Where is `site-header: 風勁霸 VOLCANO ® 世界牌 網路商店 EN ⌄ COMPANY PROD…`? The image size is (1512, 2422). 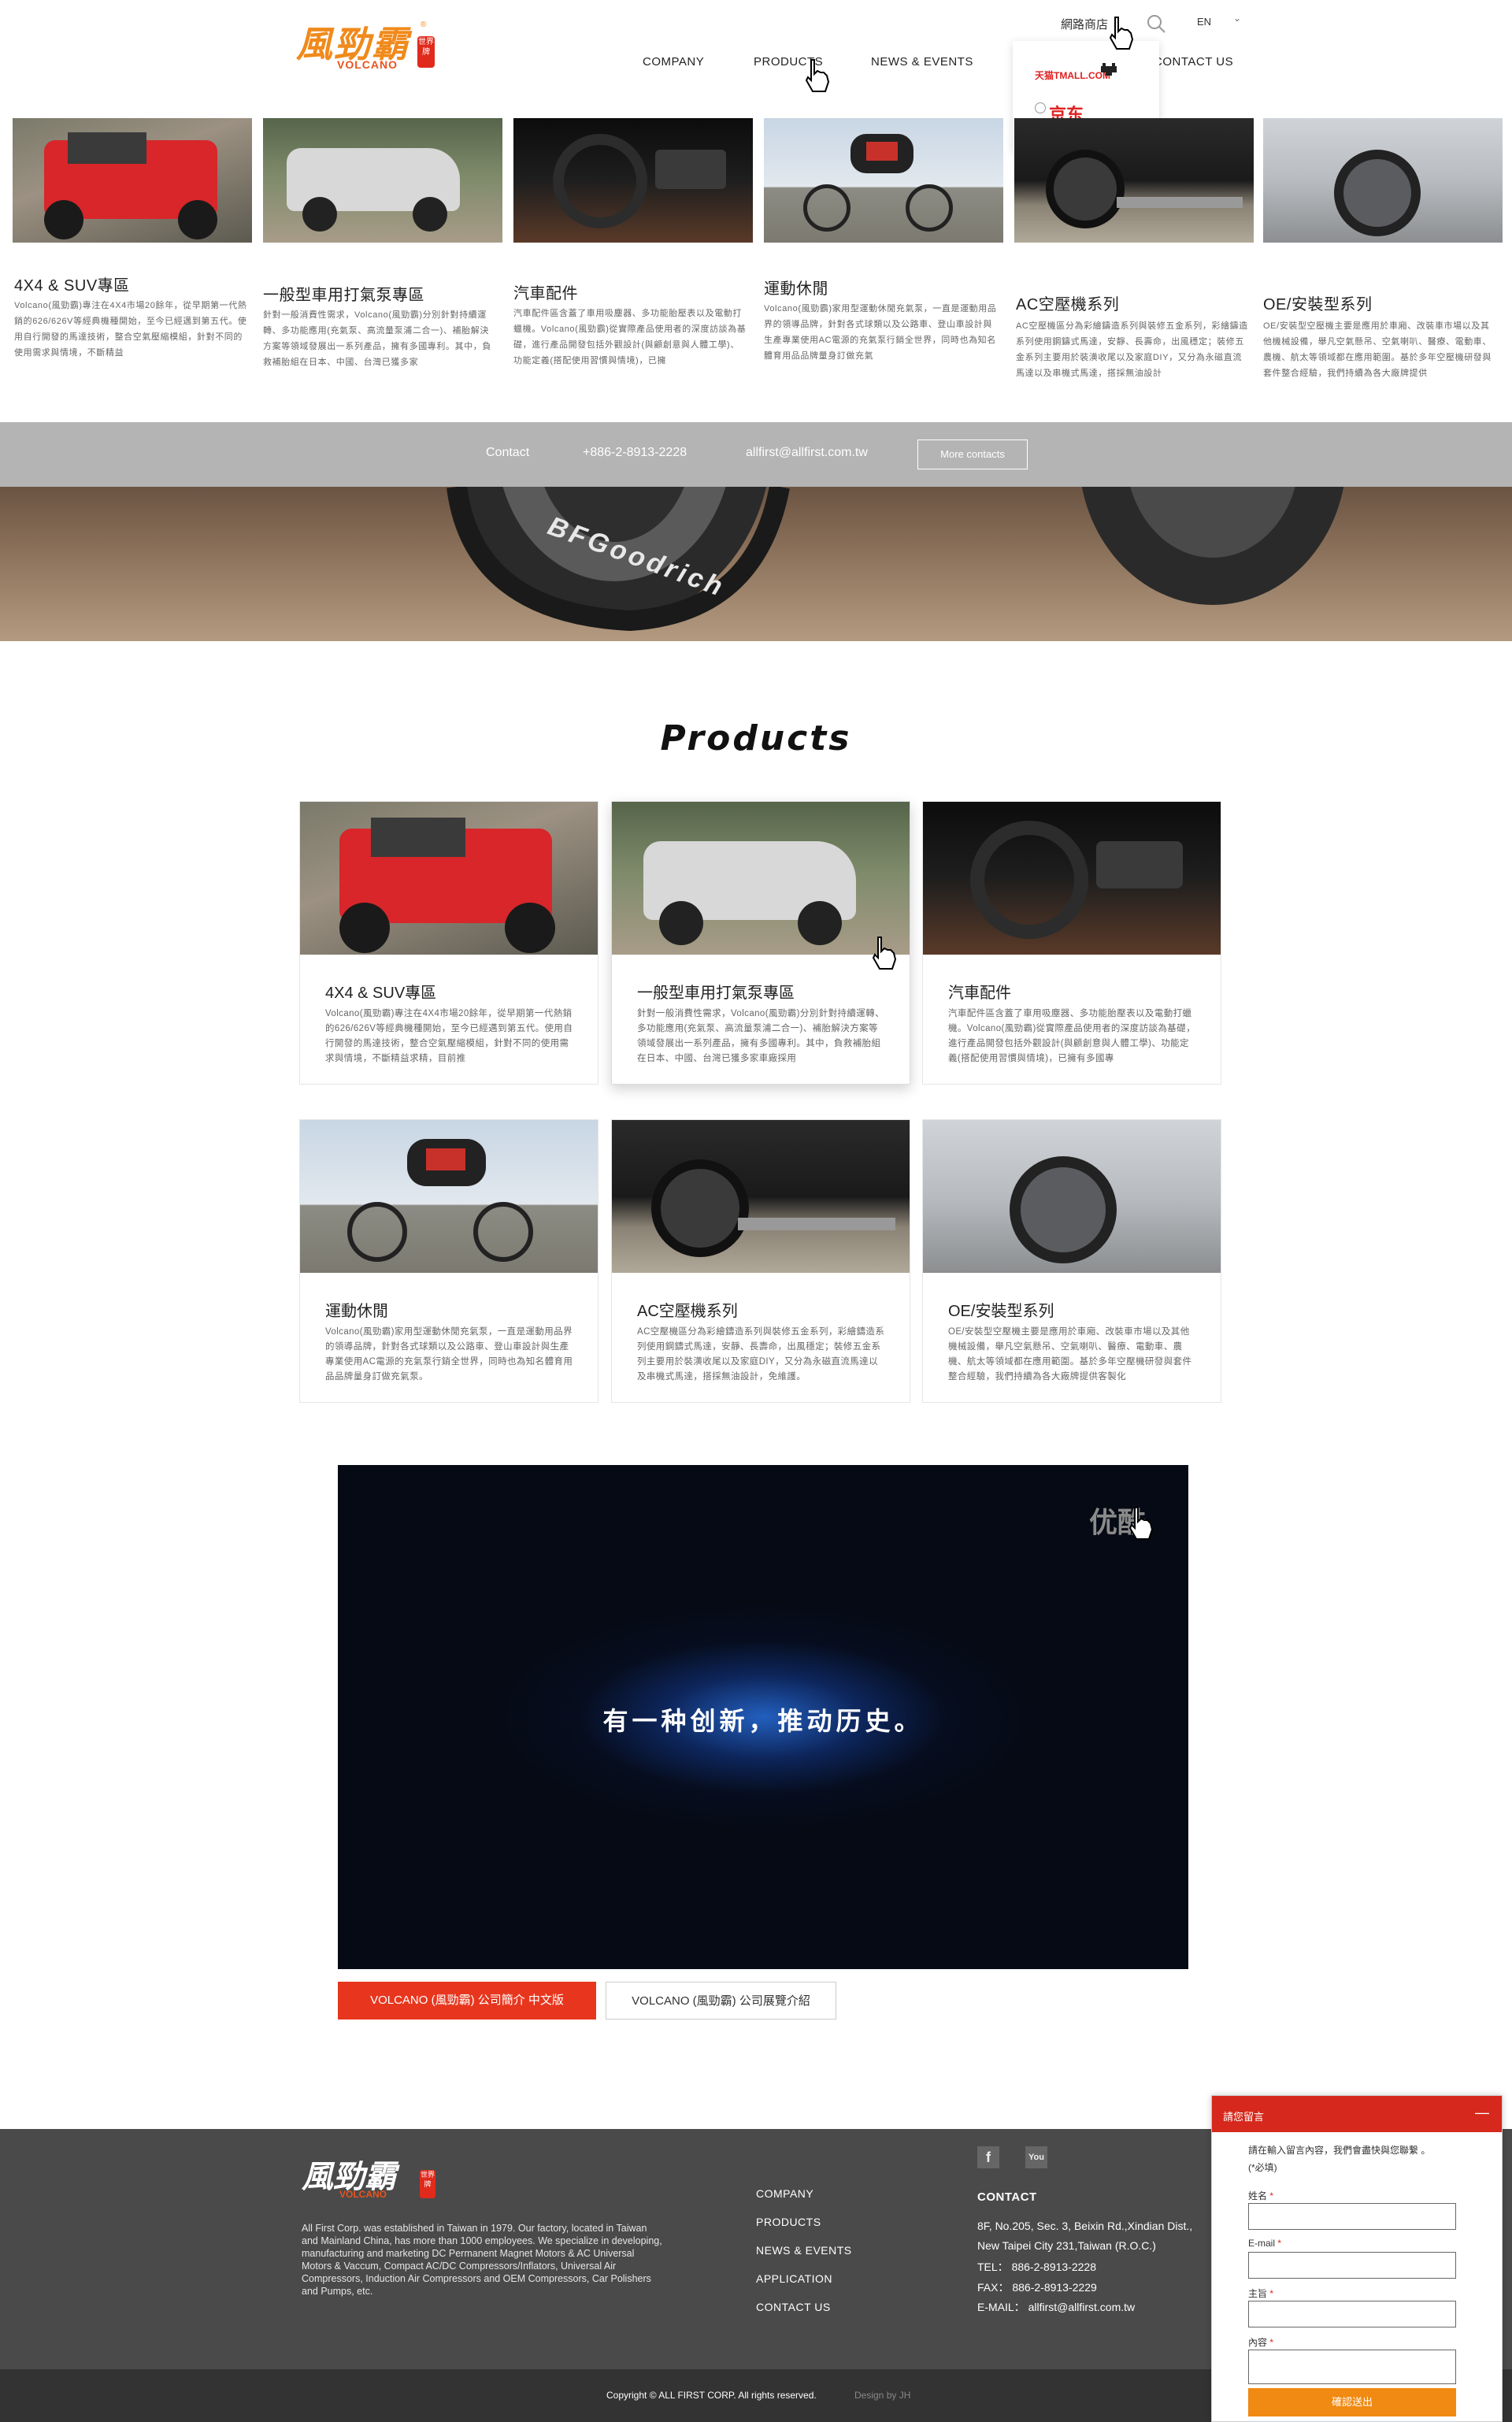 site-header: 風勁霸 VOLCANO ® 世界牌 網路商店 EN ⌄ COMPANY PROD… is located at coordinates (756, 76).